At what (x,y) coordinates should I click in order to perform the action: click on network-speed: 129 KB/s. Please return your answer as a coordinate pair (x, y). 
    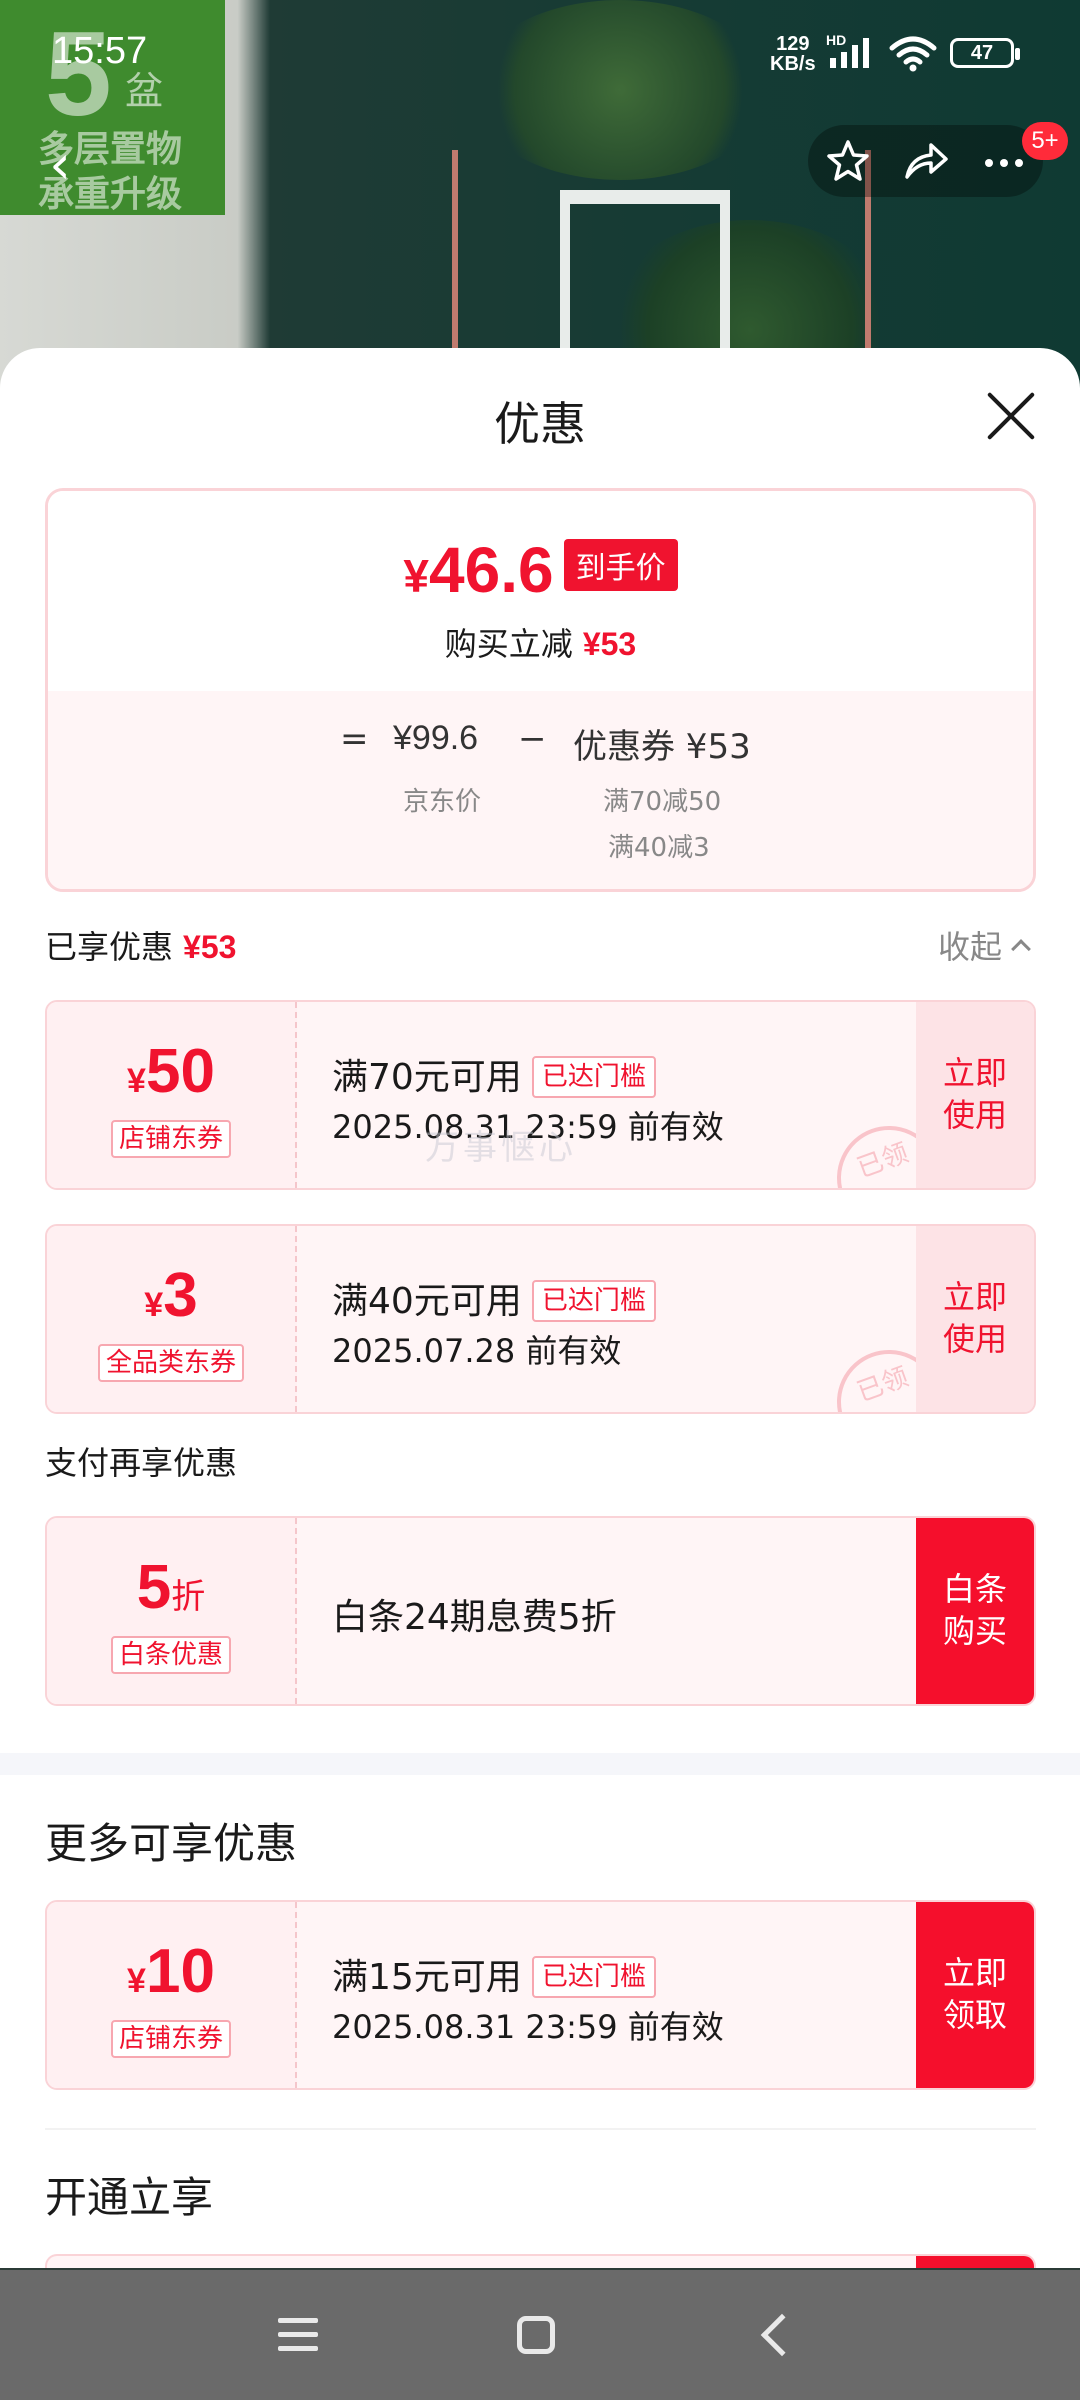
    Looking at the image, I should click on (793, 54).